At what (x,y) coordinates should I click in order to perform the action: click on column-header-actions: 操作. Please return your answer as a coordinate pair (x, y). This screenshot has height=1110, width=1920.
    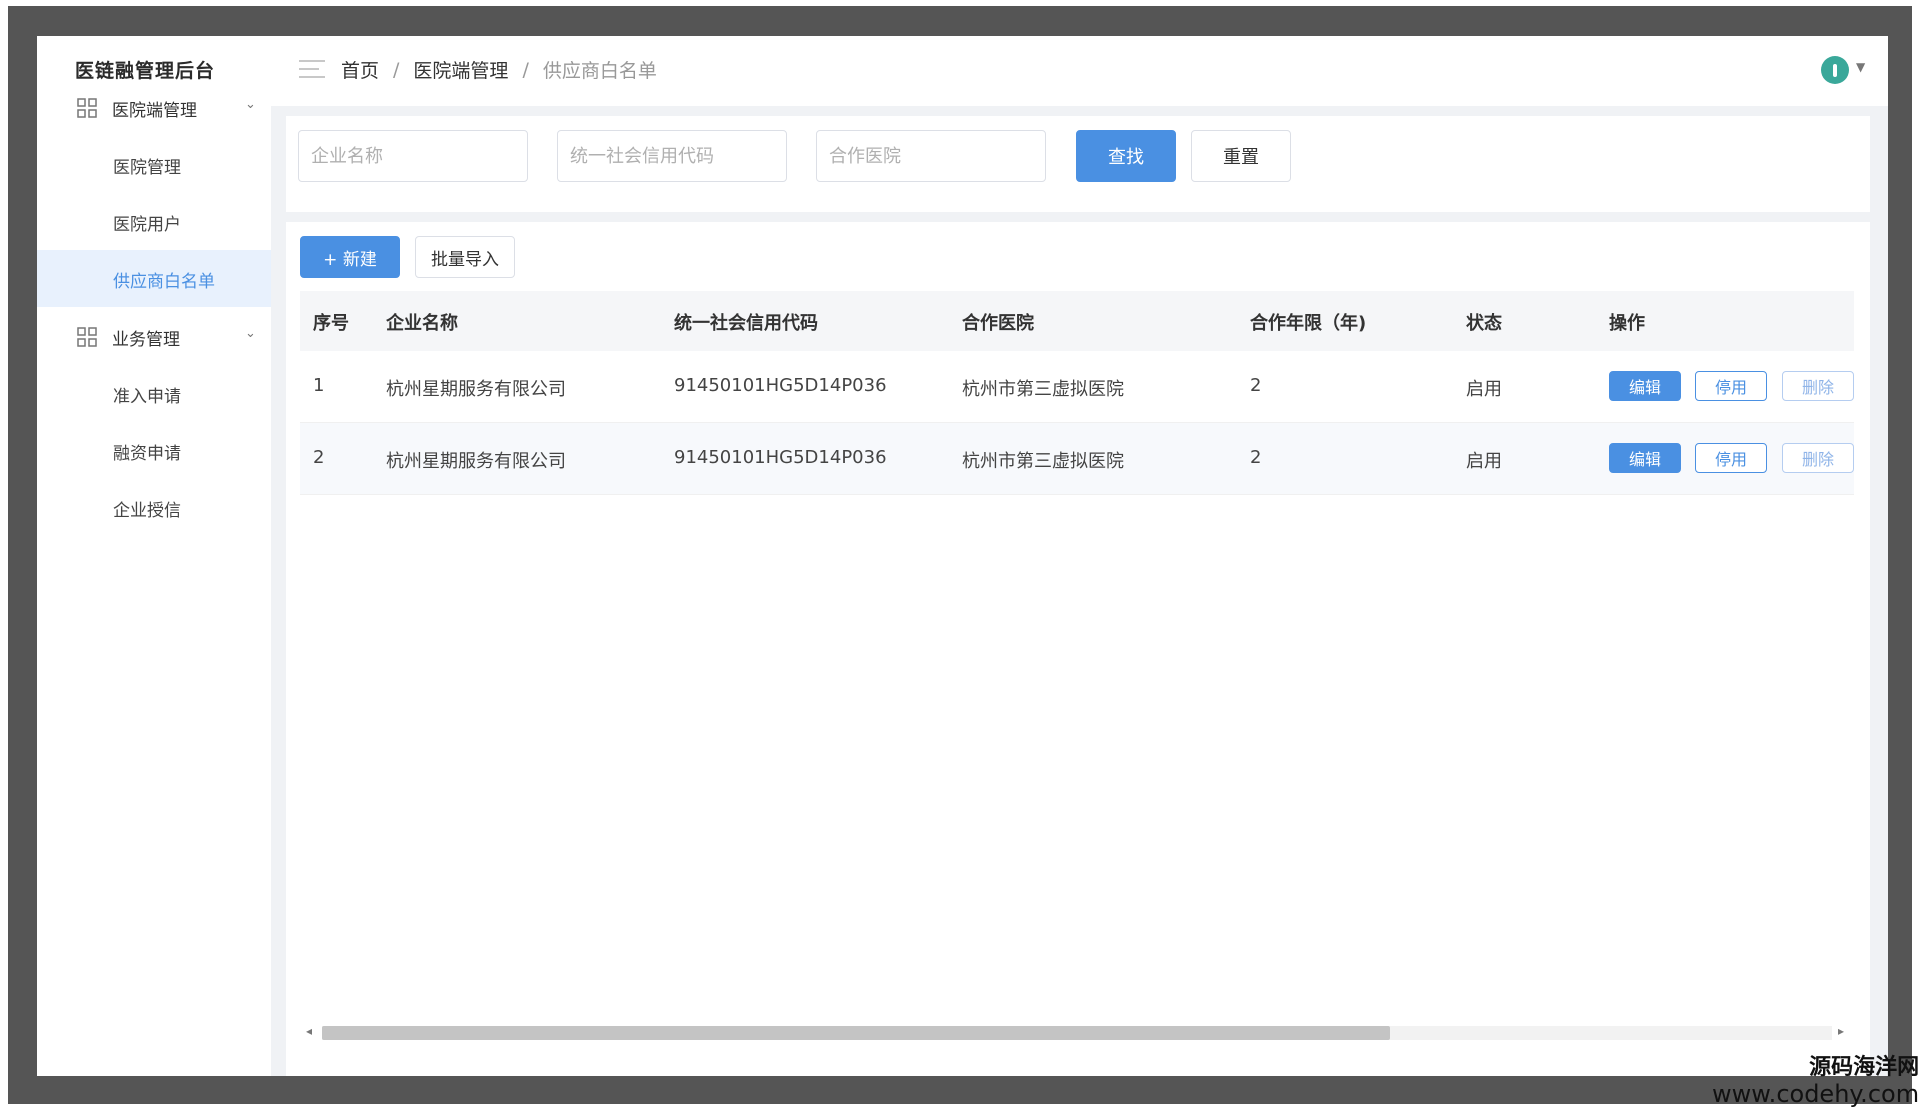
    Looking at the image, I should click on (1627, 323).